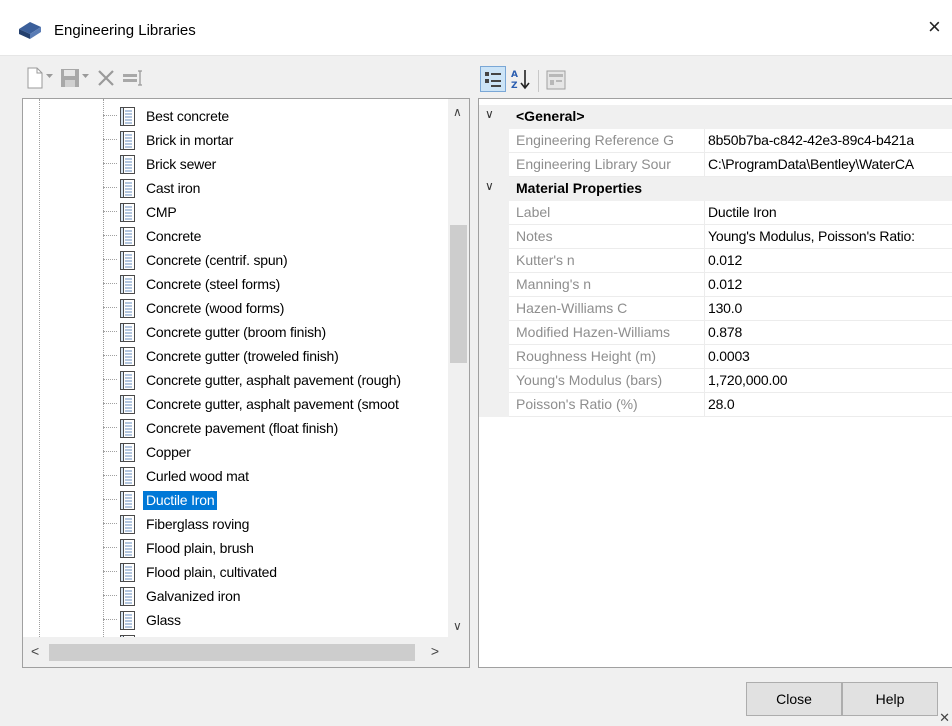 Image resolution: width=952 pixels, height=726 pixels. I want to click on tree-item: Concrete (wood forms), so click(235, 308).